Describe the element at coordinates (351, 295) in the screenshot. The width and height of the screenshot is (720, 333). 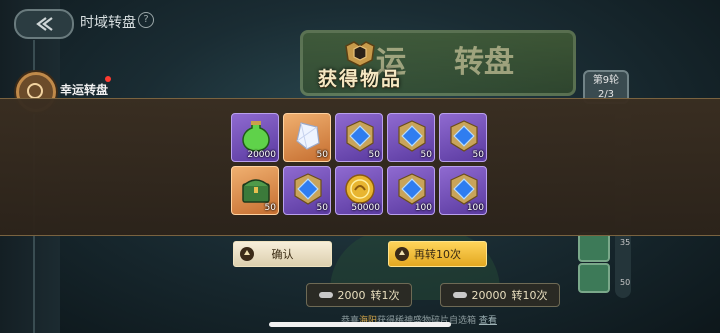
I see `spin-once-cost: 2000` at that location.